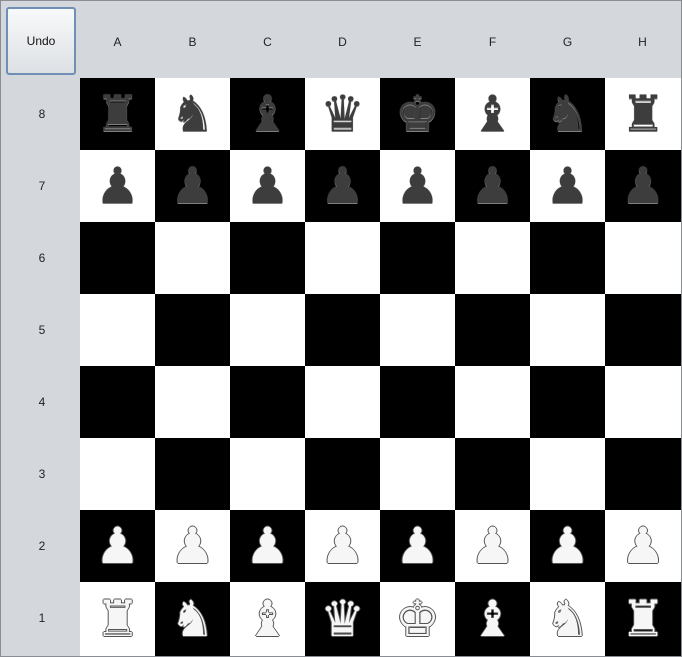  I want to click on square-e8: ♚, so click(417, 114).